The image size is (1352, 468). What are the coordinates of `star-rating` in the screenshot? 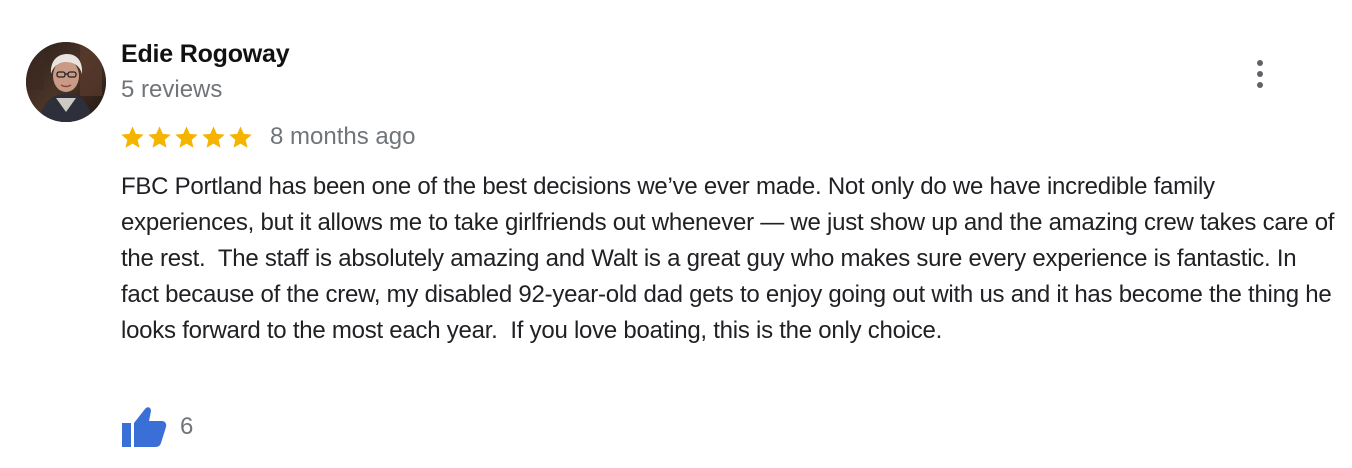 It's located at (186, 137).